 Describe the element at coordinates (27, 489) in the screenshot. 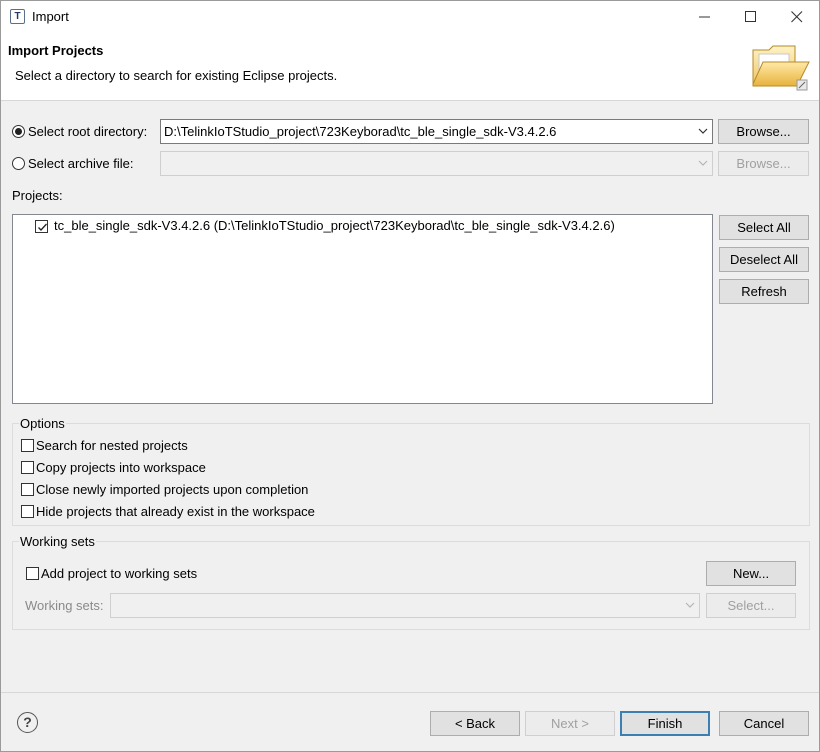

I see `close-imported-checkbox` at that location.